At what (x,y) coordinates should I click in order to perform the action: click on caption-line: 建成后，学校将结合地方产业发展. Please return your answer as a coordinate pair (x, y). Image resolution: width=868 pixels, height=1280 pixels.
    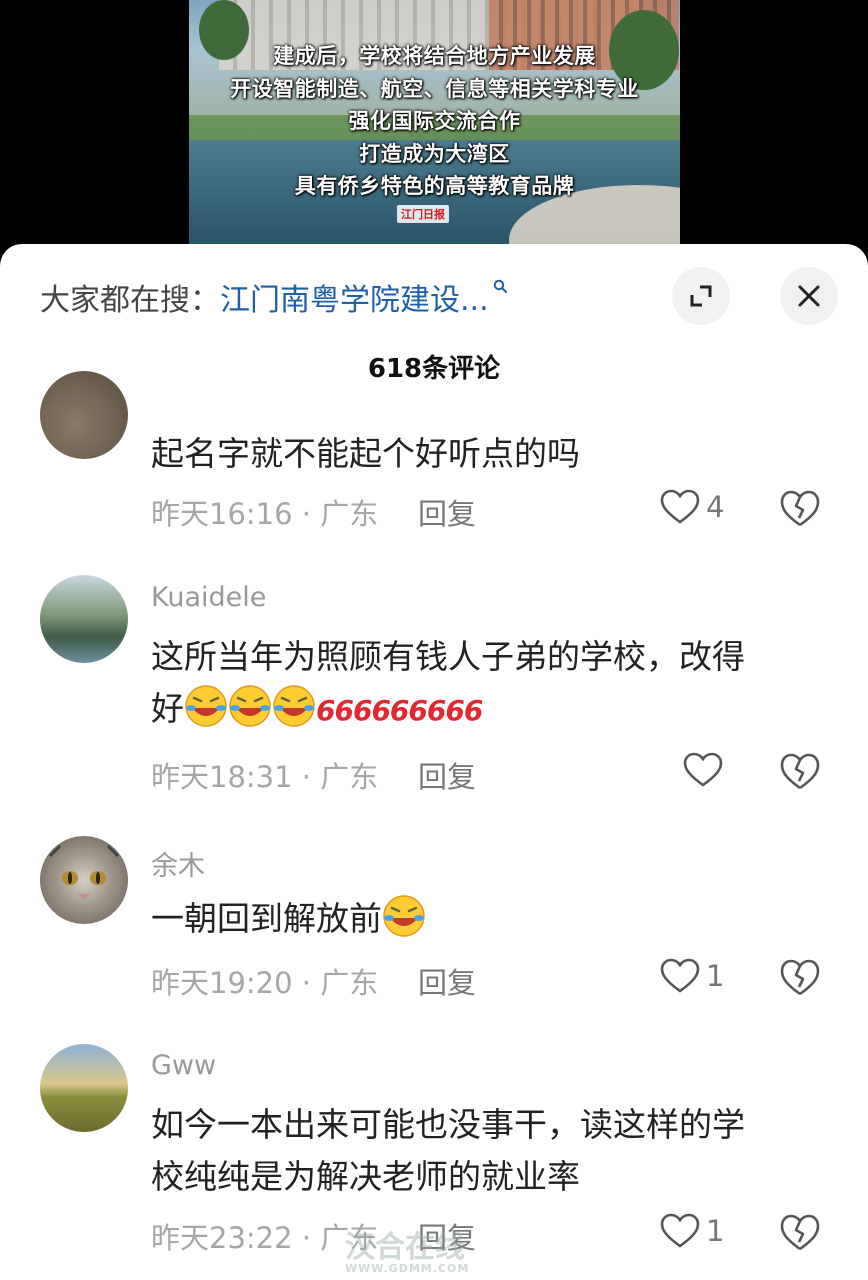
    Looking at the image, I should click on (434, 56).